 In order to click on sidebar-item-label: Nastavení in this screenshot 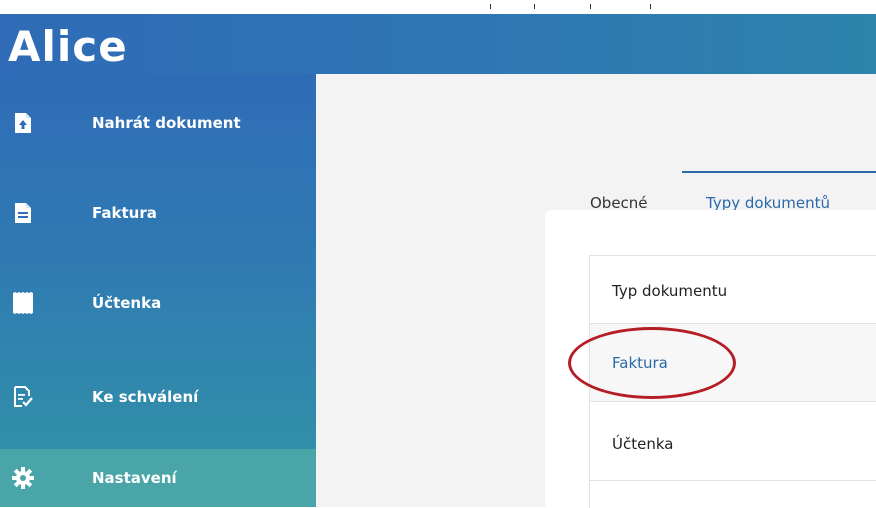, I will do `click(134, 478)`.